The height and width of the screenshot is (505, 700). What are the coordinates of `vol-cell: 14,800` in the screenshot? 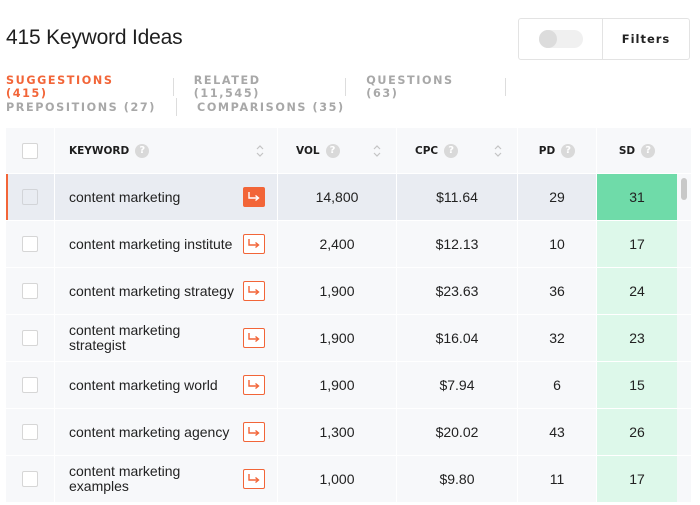 It's located at (337, 197).